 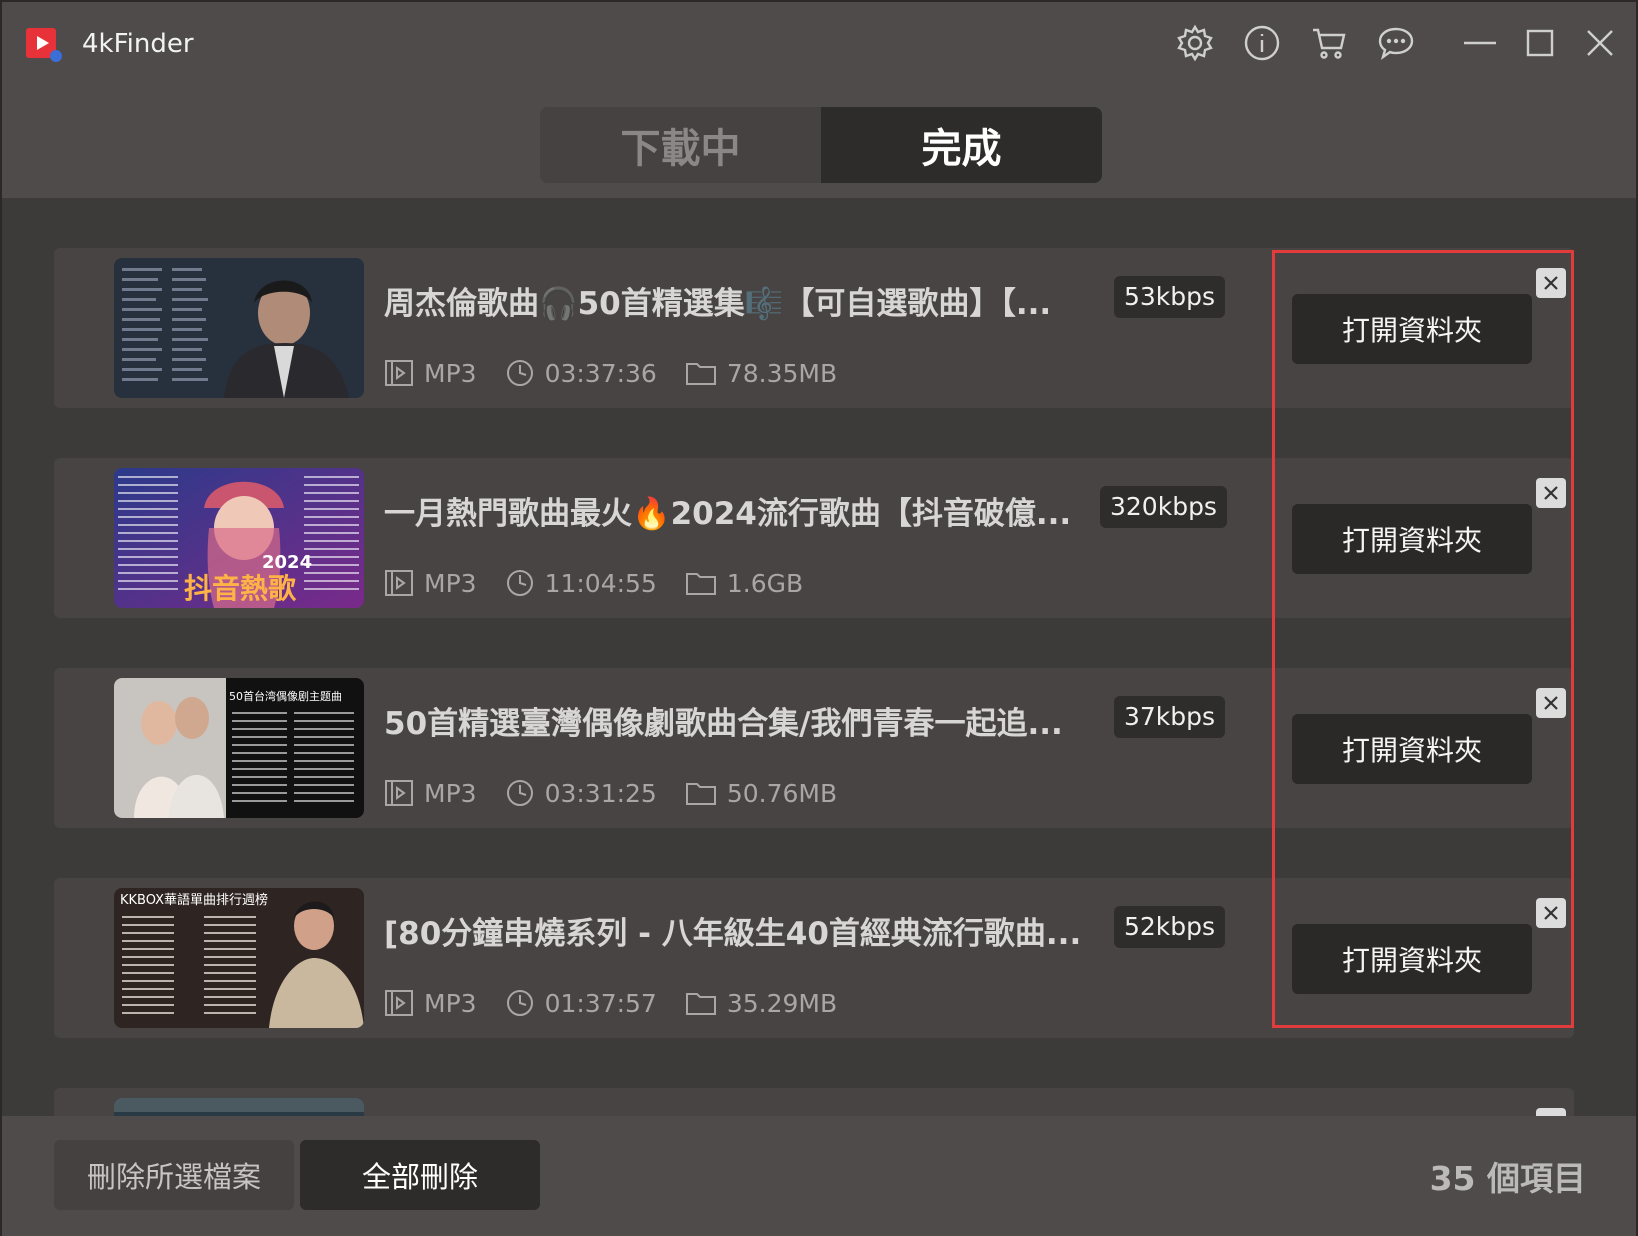 I want to click on bitrate-badge: 37kbps, so click(x=1170, y=717).